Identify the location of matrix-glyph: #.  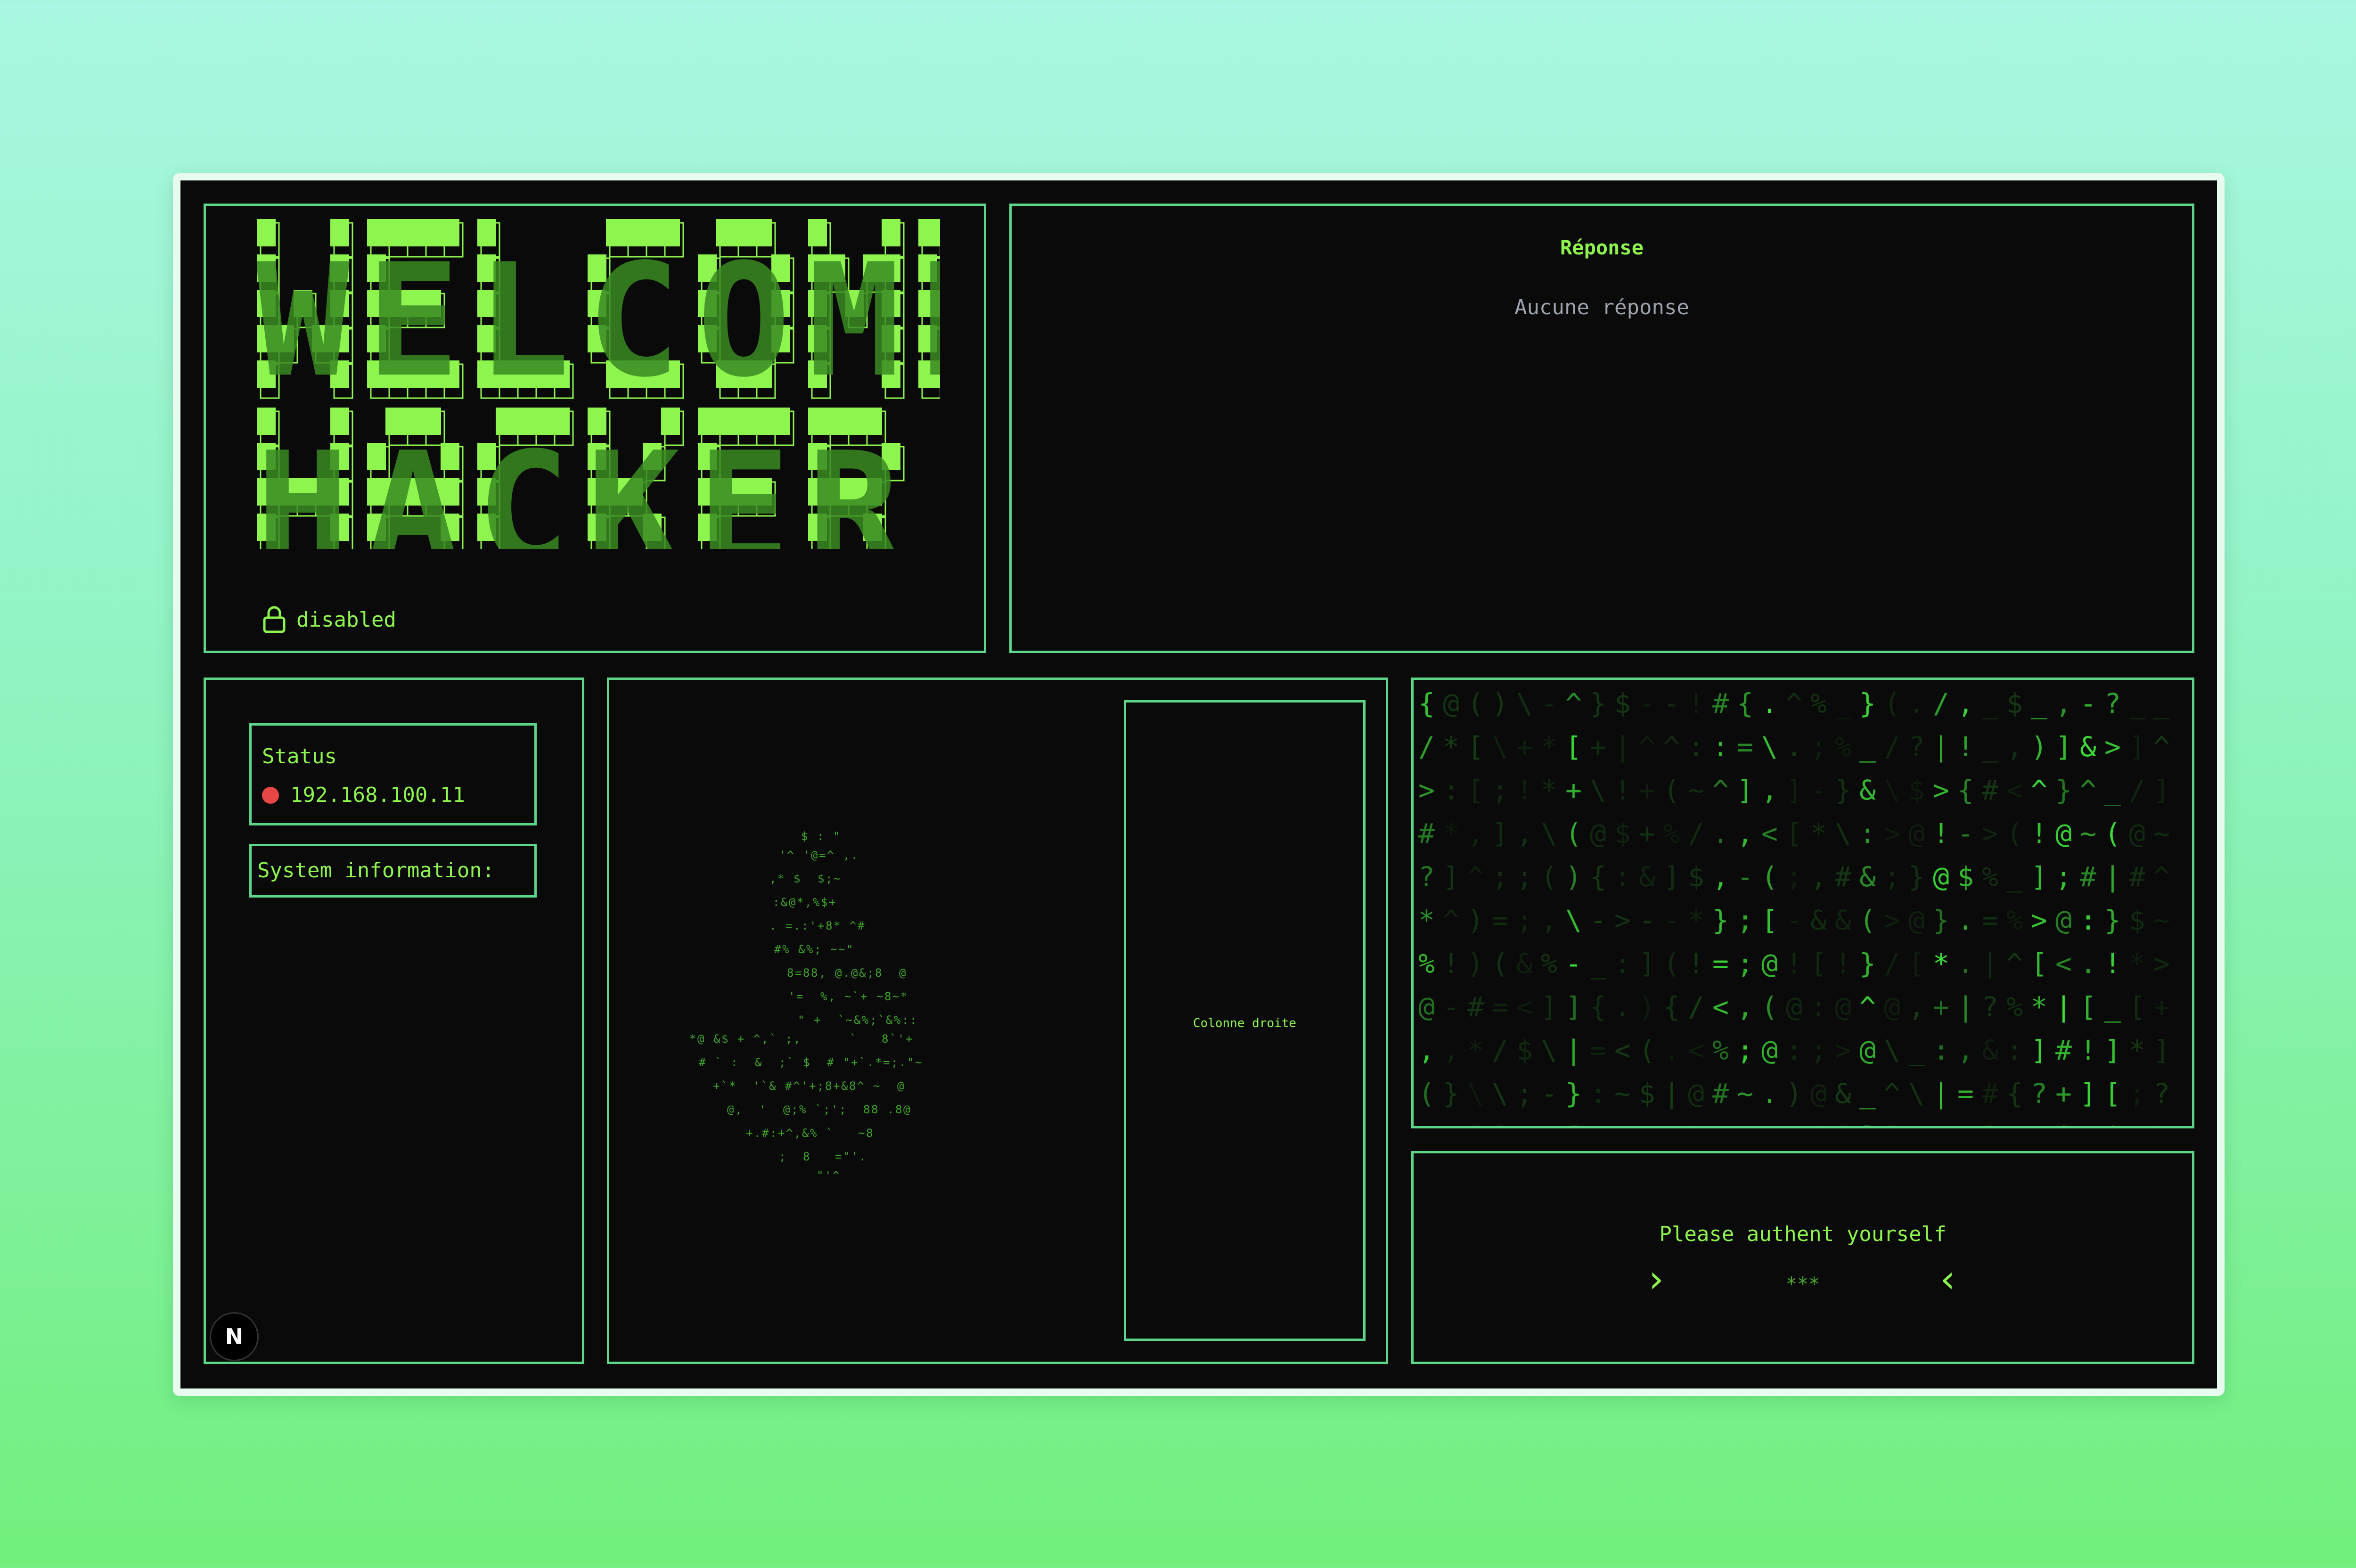
(1990, 790).